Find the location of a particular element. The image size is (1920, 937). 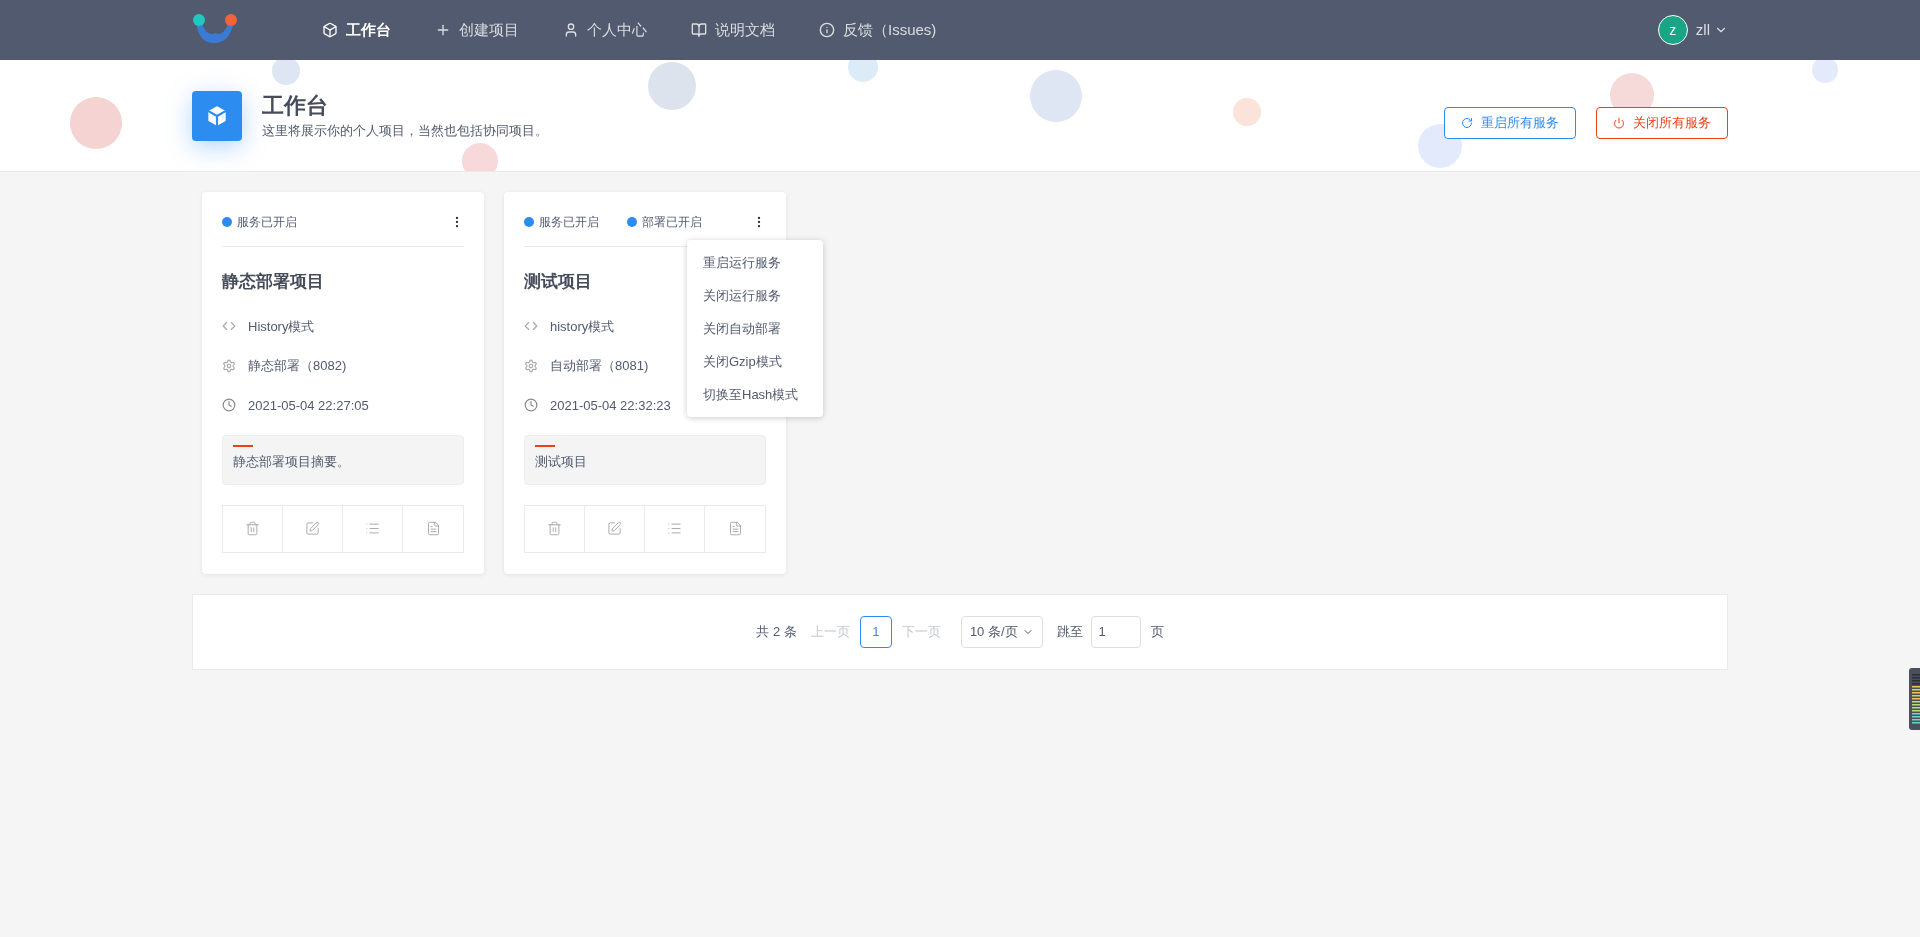

user-icon is located at coordinates (571, 30).